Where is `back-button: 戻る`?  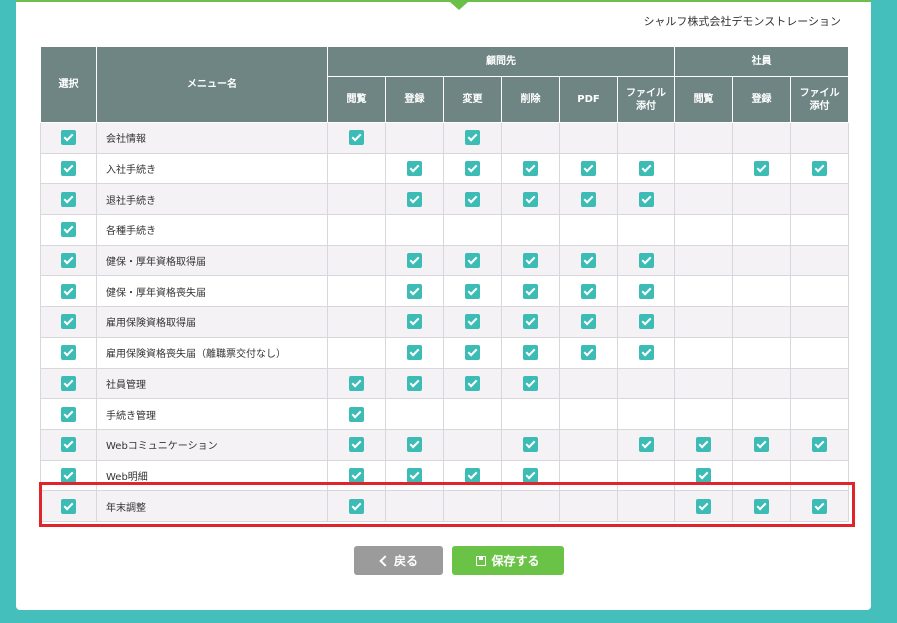 back-button: 戻る is located at coordinates (398, 560).